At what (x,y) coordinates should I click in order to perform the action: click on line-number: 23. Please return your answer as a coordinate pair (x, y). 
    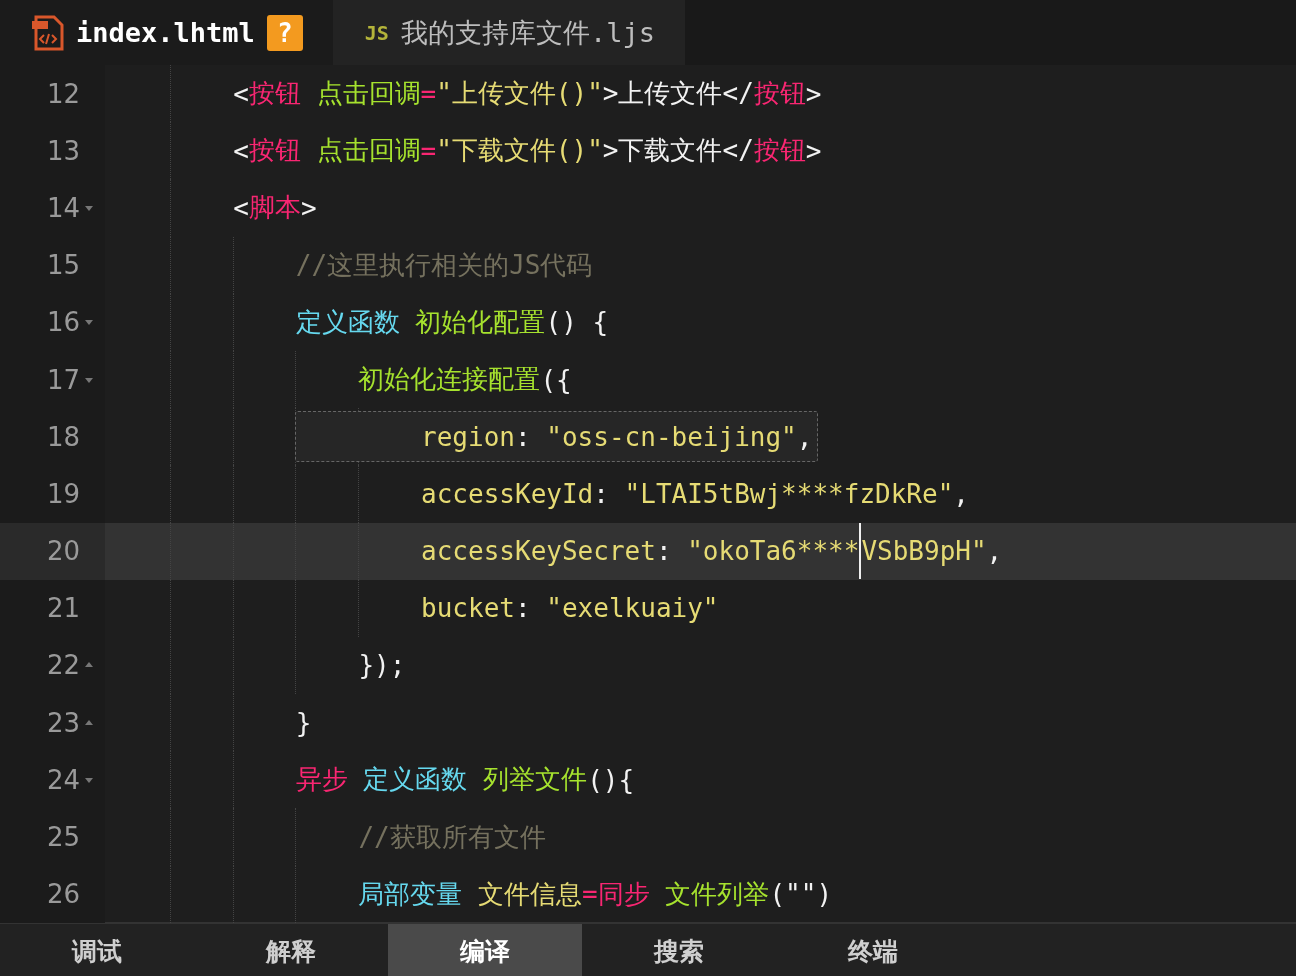
    Looking at the image, I should click on (62, 722).